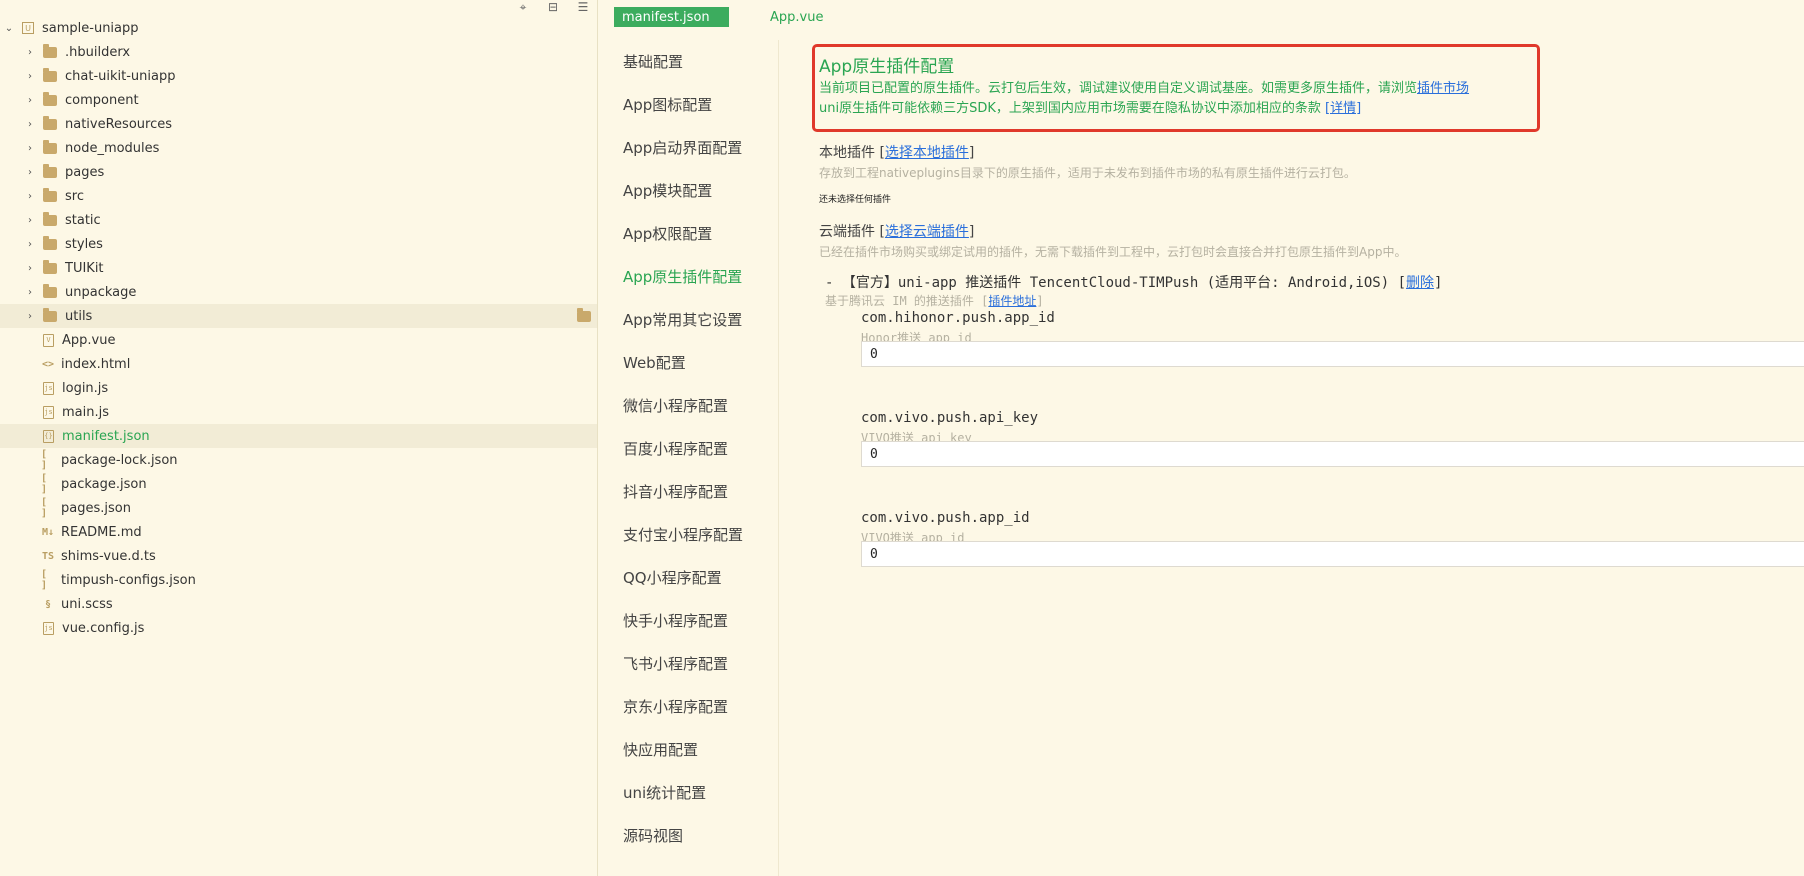 The height and width of the screenshot is (876, 1804). I want to click on js-file-icon: js, so click(48, 412).